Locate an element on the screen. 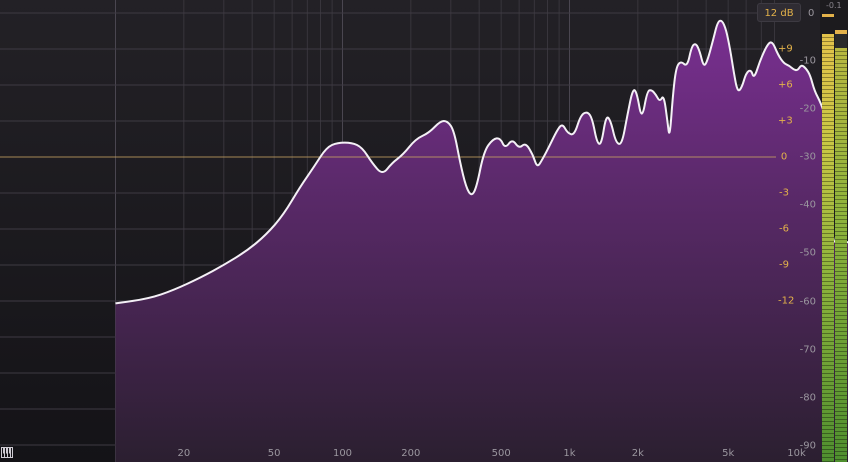 The width and height of the screenshot is (848, 462). level-meter-left is located at coordinates (828, 248).